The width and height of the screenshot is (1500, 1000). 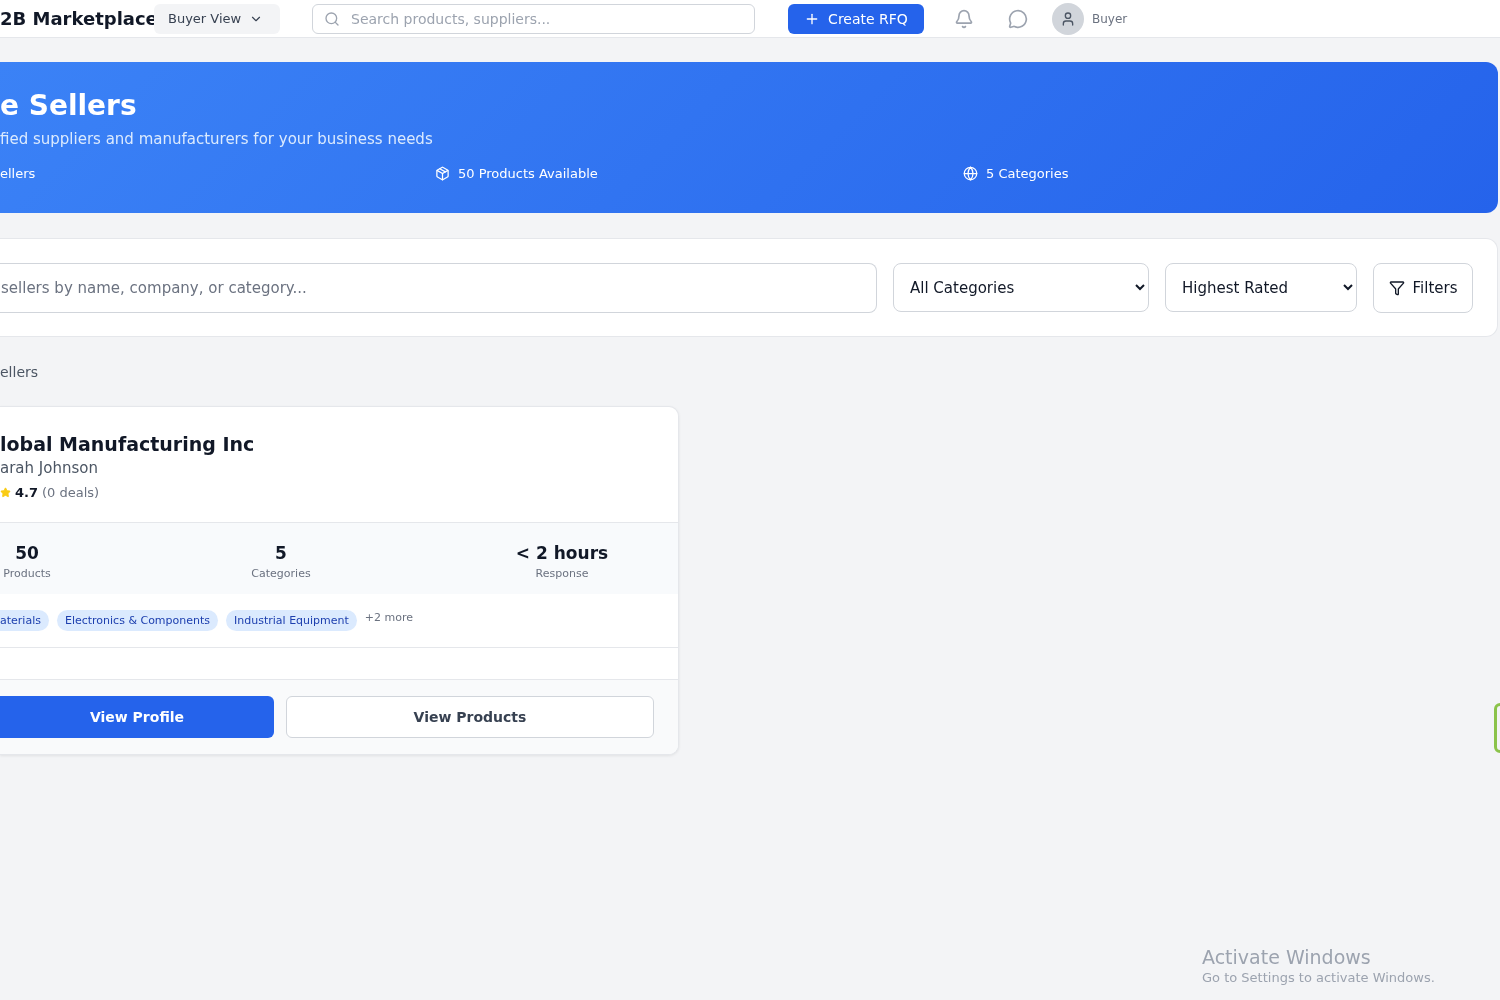 I want to click on user-icon, so click(x=1068, y=18).